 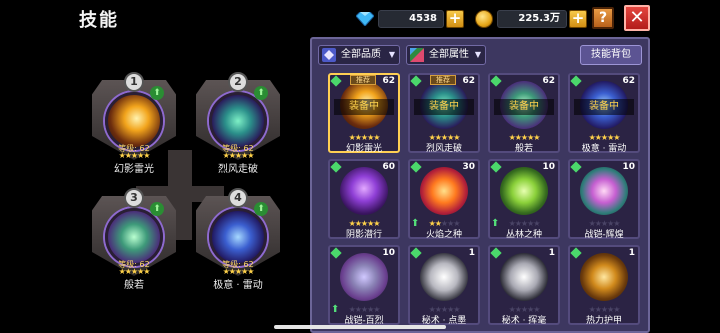 I want to click on prajna-icon, so click(x=134, y=237).